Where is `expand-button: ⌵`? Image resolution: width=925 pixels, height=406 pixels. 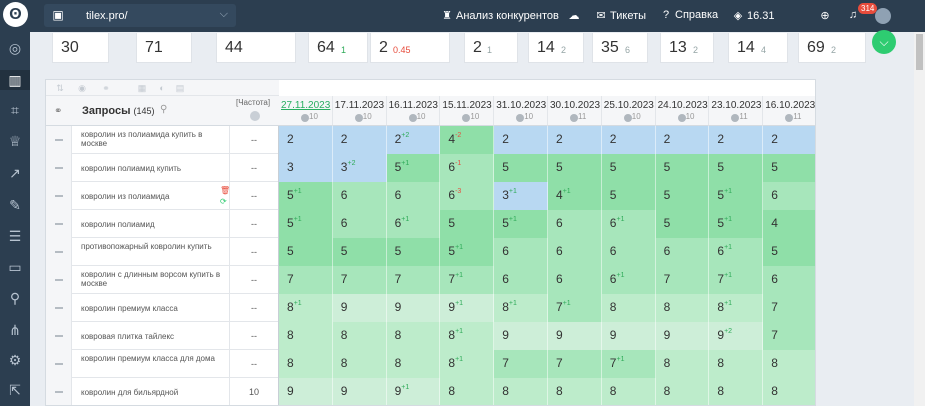
expand-button: ⌵ is located at coordinates (884, 42).